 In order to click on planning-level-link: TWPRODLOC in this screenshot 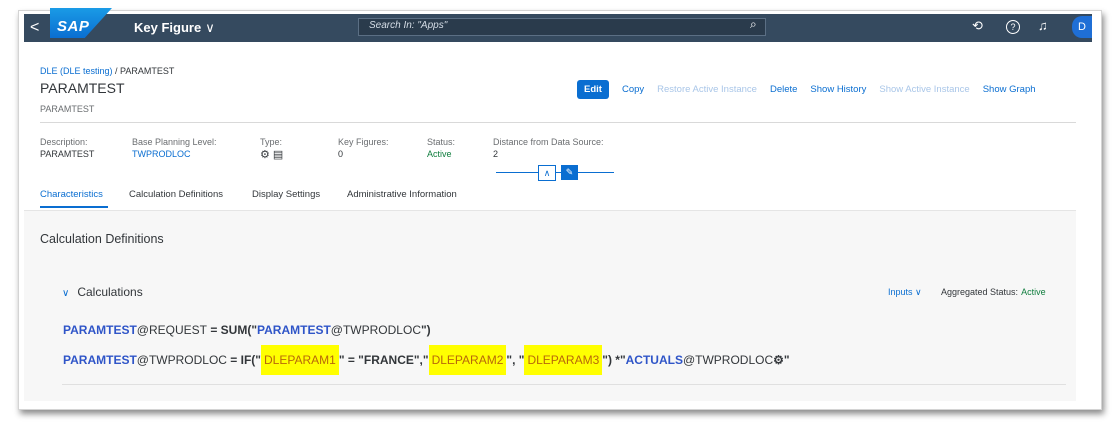, I will do `click(161, 154)`.